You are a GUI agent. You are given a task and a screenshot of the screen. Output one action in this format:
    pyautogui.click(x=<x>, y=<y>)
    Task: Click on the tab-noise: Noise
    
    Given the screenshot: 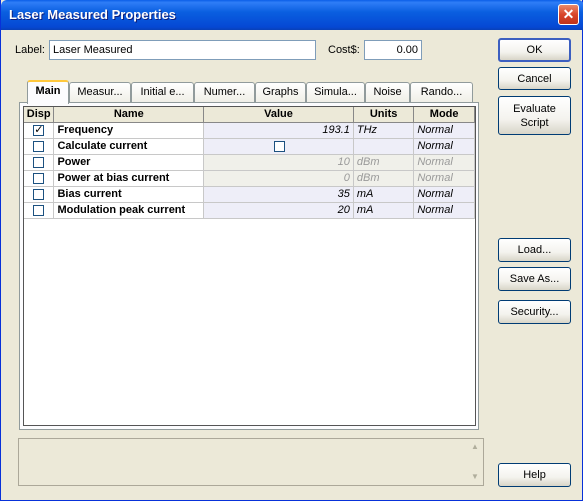 What is the action you would take?
    pyautogui.click(x=387, y=92)
    